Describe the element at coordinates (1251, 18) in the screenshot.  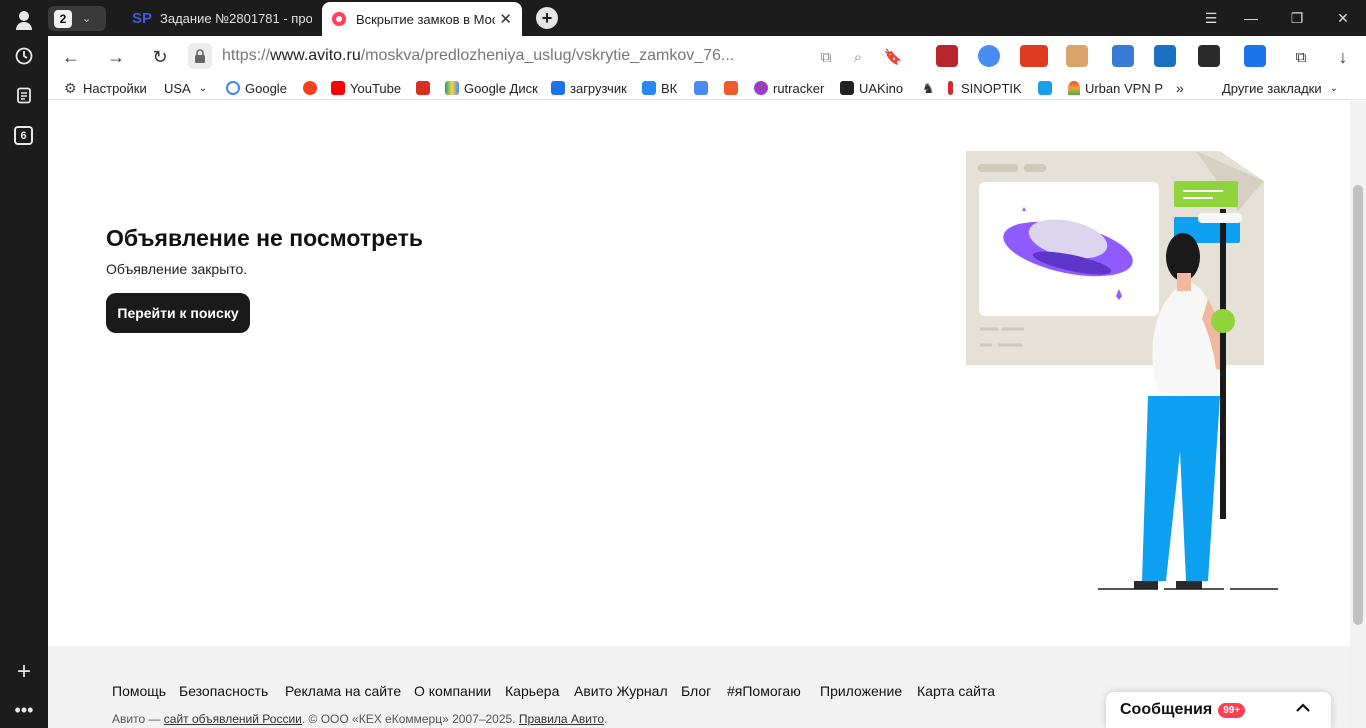
I see `minimize-icon: —` at that location.